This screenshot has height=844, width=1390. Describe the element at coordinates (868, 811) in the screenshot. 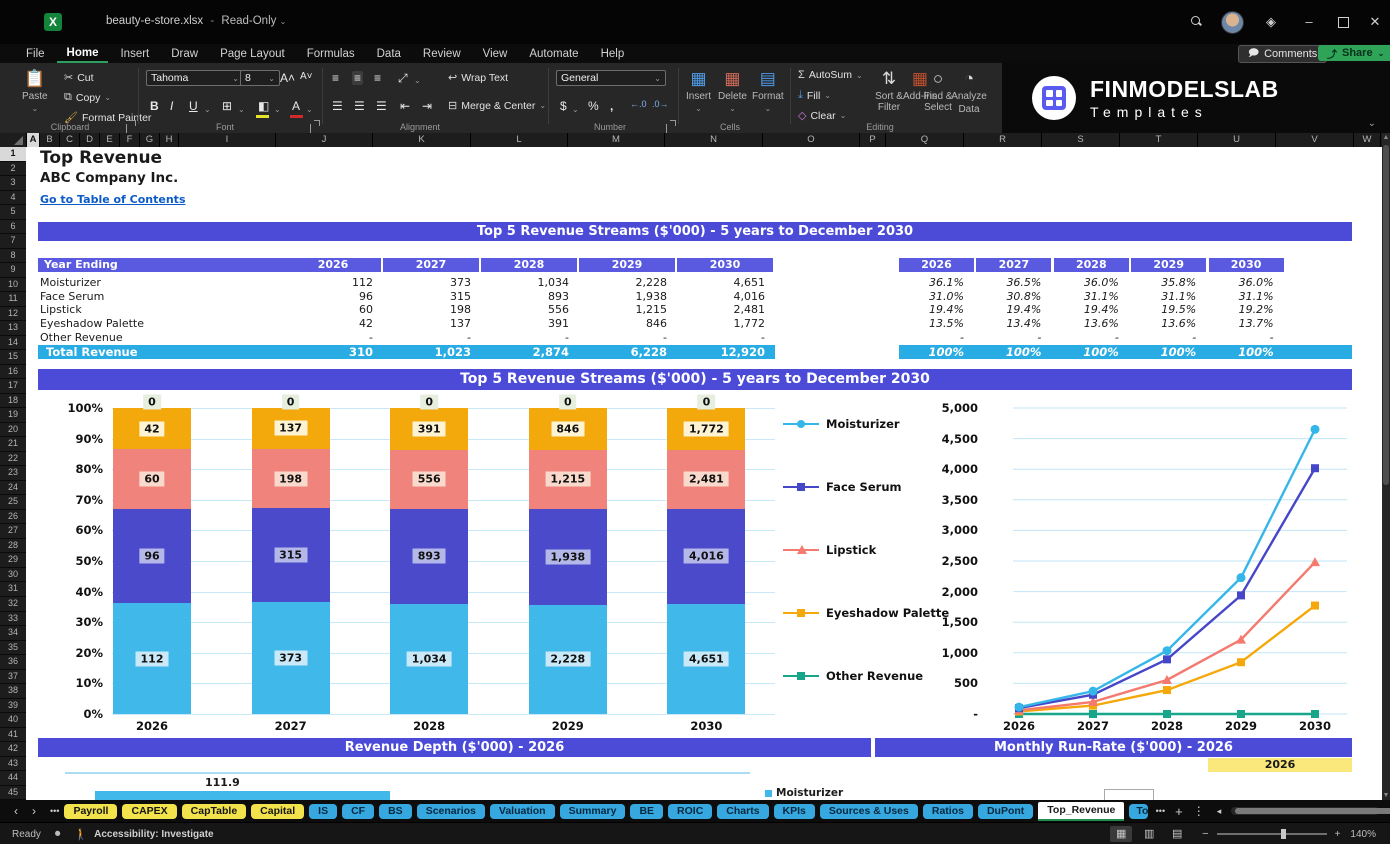

I see `sheet-tab-sources-uses: Sources & Uses` at that location.